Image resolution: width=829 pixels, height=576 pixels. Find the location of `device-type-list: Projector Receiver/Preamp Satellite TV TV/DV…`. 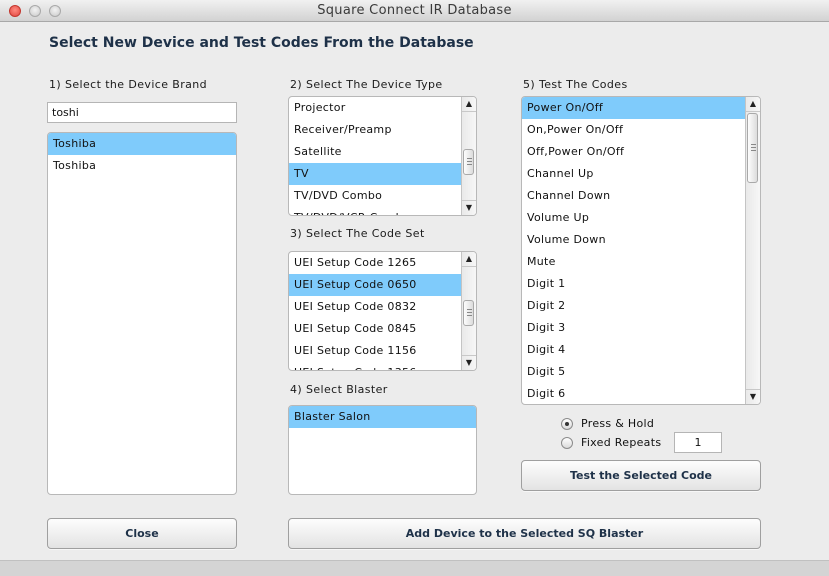

device-type-list: Projector Receiver/Preamp Satellite TV TV/DV… is located at coordinates (382, 156).